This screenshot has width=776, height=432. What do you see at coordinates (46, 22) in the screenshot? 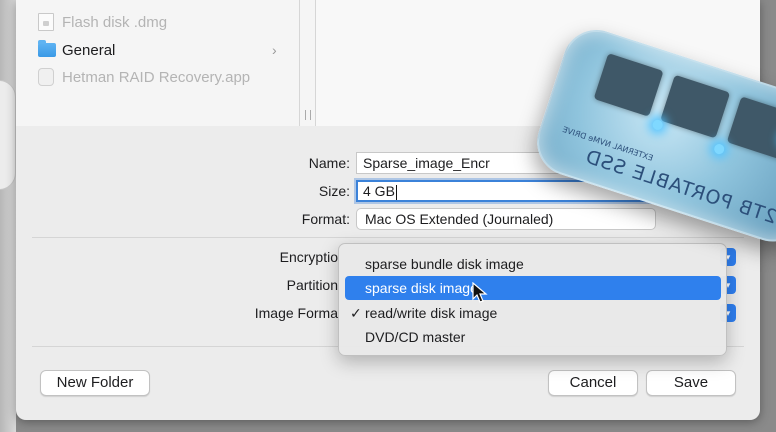
I see `document-icon` at bounding box center [46, 22].